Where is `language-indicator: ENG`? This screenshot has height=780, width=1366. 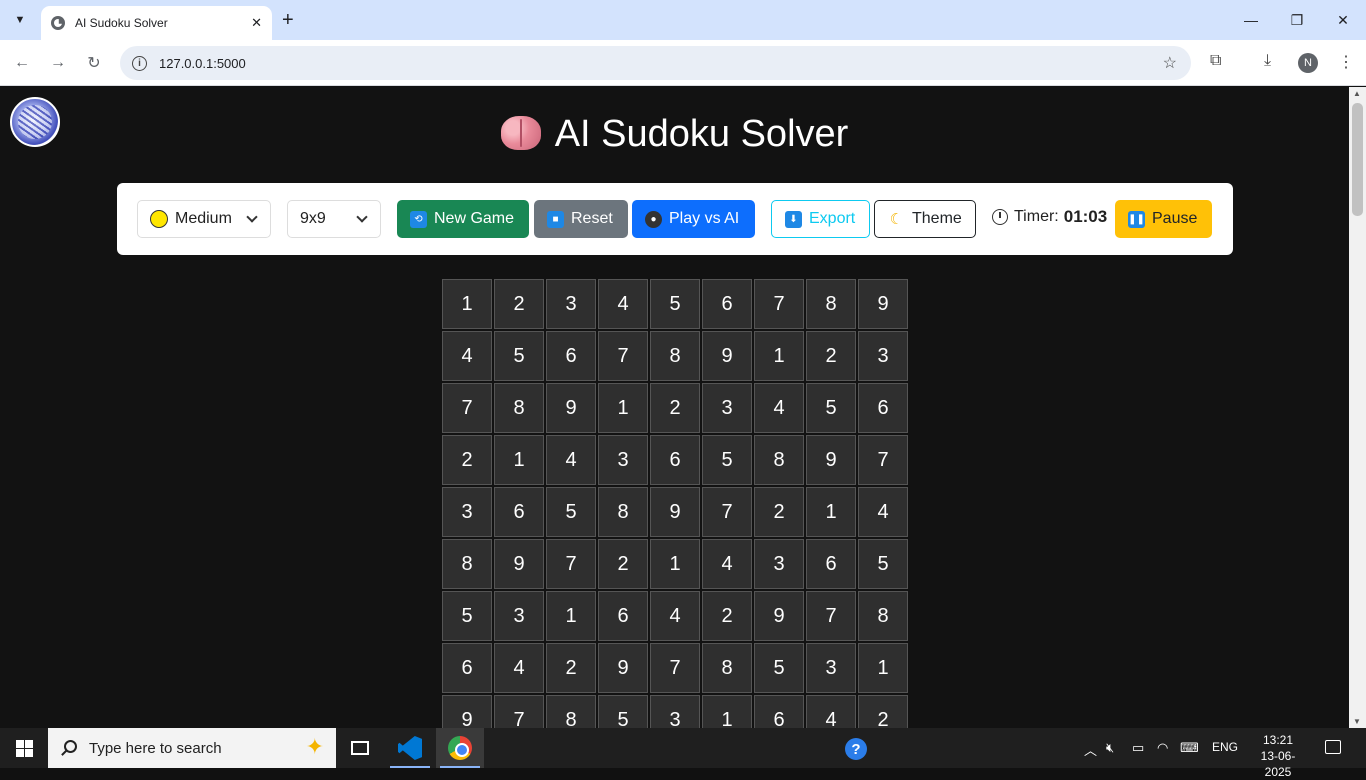 language-indicator: ENG is located at coordinates (1225, 747).